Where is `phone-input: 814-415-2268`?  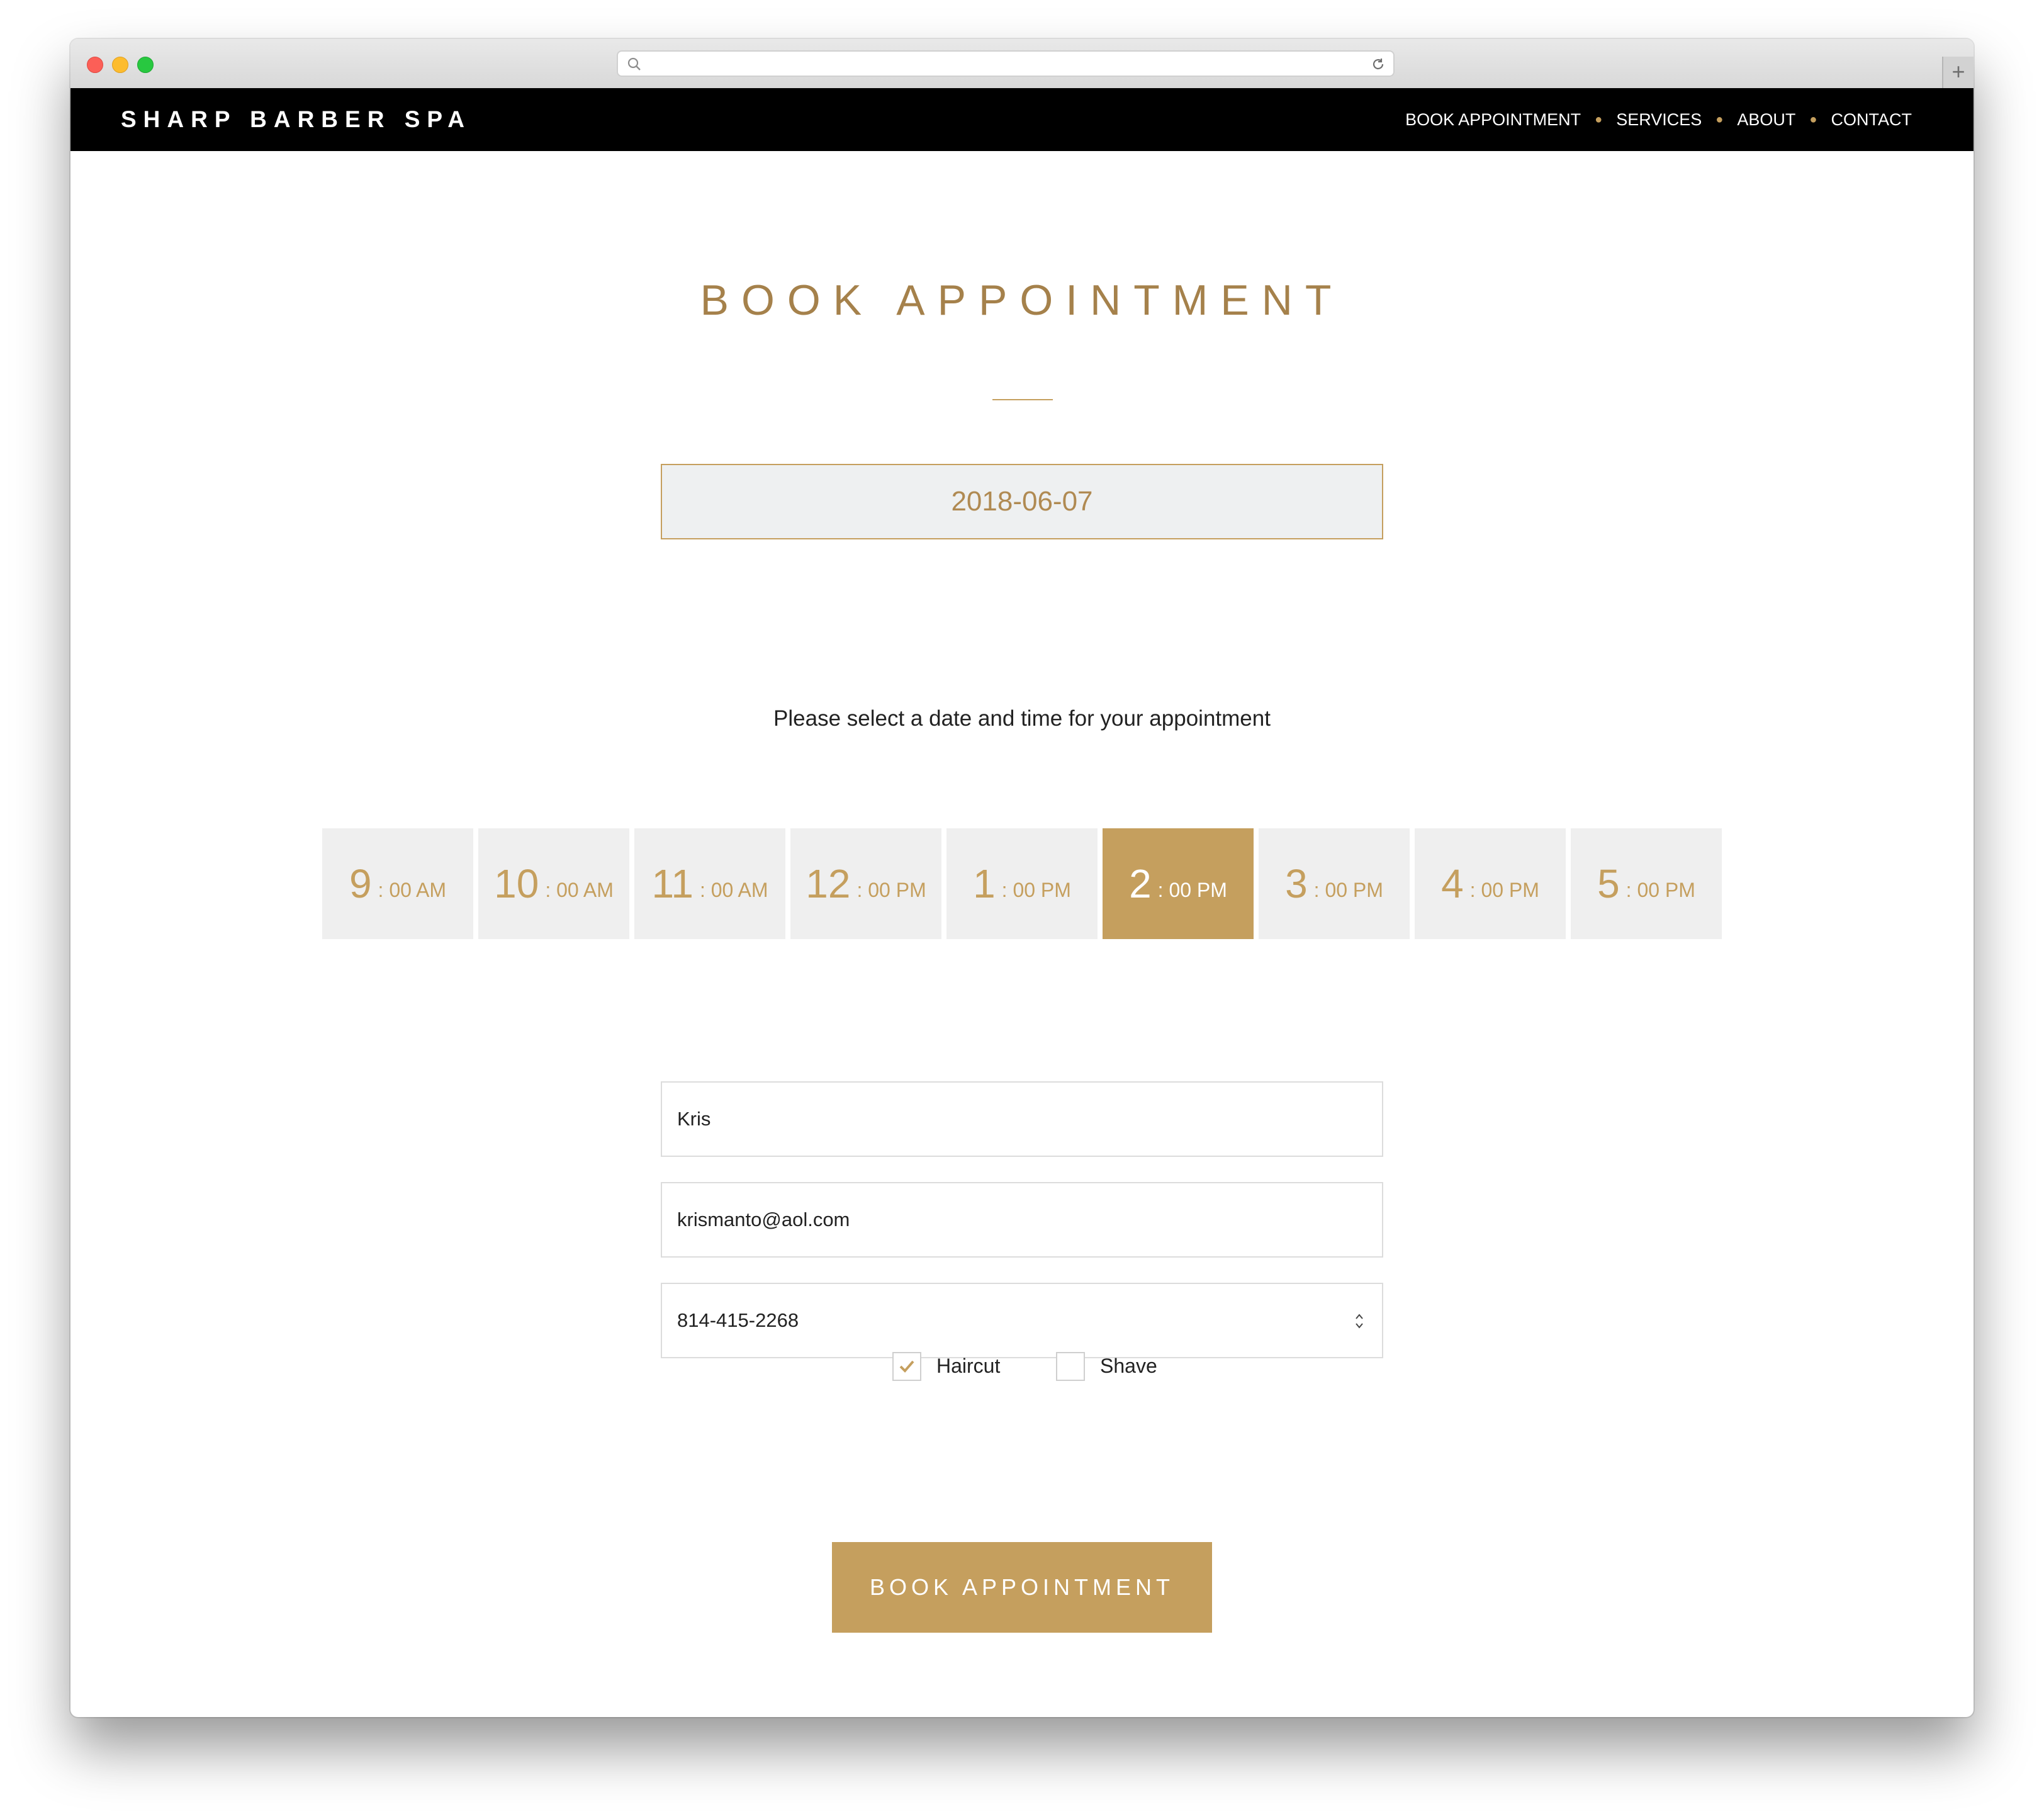
phone-input: 814-415-2268 is located at coordinates (1022, 1320).